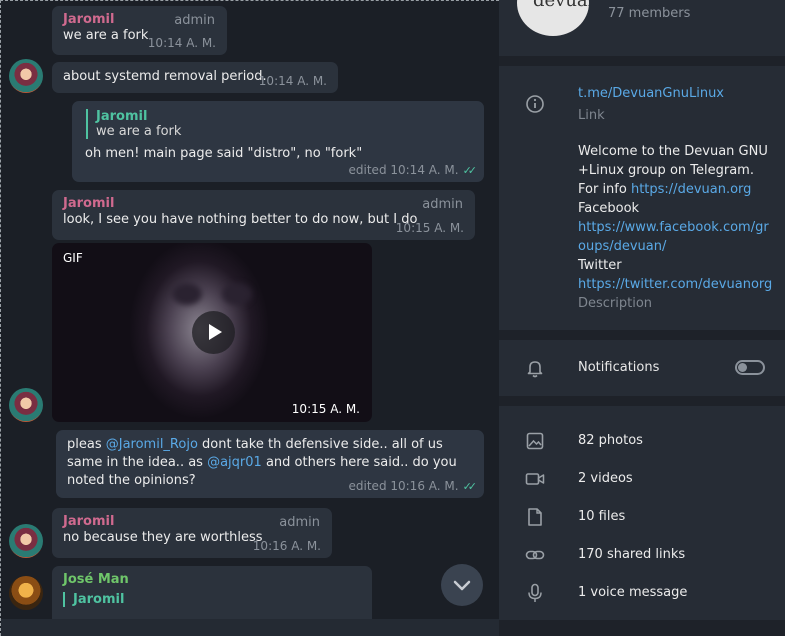 The width and height of the screenshot is (785, 636). I want to click on gif-message: GIF 10:15 A. M., so click(212, 332).